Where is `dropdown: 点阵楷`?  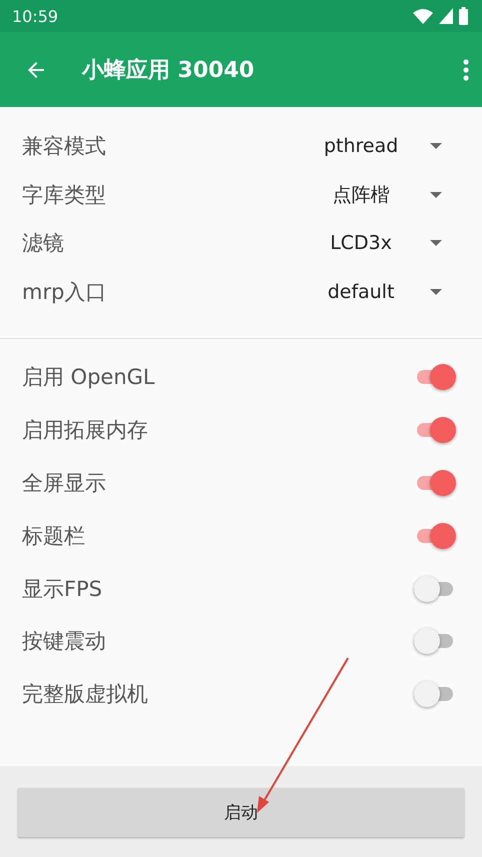
dropdown: 点阵楷 is located at coordinates (367, 195).